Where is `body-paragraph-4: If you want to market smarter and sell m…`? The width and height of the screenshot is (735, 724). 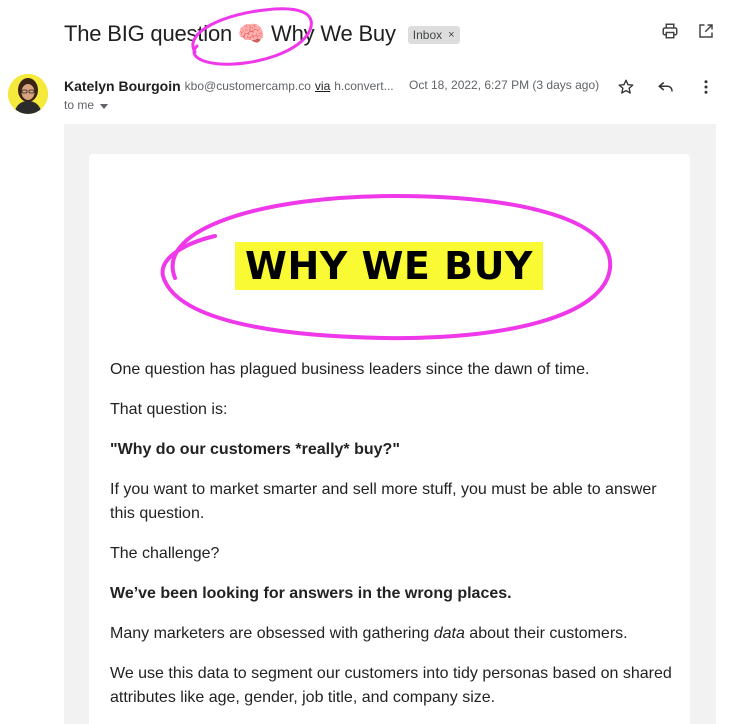
body-paragraph-4: If you want to market smarter and sell m… is located at coordinates (383, 501).